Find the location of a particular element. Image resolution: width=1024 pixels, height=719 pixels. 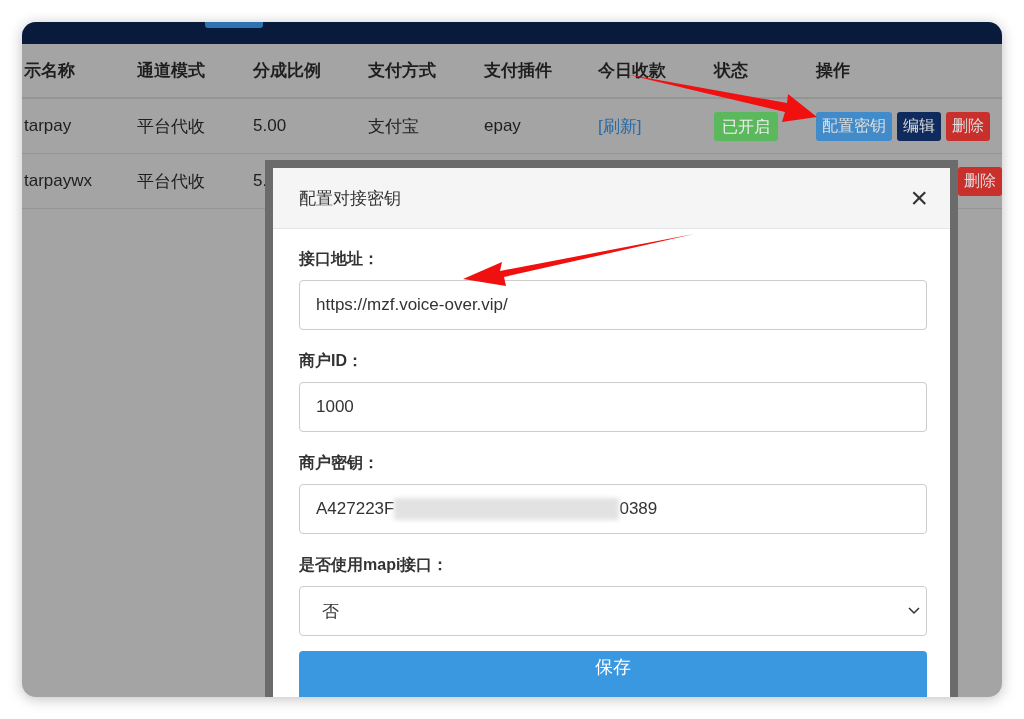

modal-title: 配置对接密钥 is located at coordinates (350, 198).